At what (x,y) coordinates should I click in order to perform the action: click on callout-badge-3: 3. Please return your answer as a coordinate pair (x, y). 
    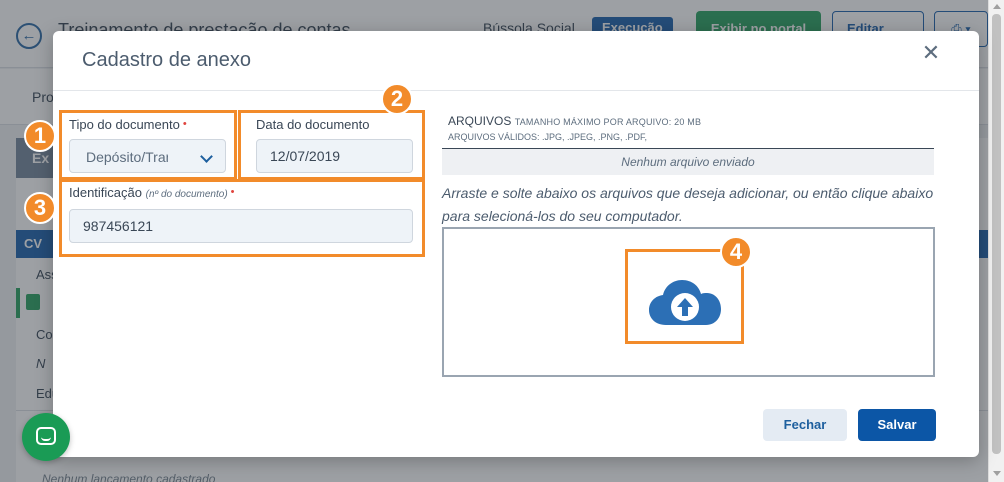
    Looking at the image, I should click on (40, 208).